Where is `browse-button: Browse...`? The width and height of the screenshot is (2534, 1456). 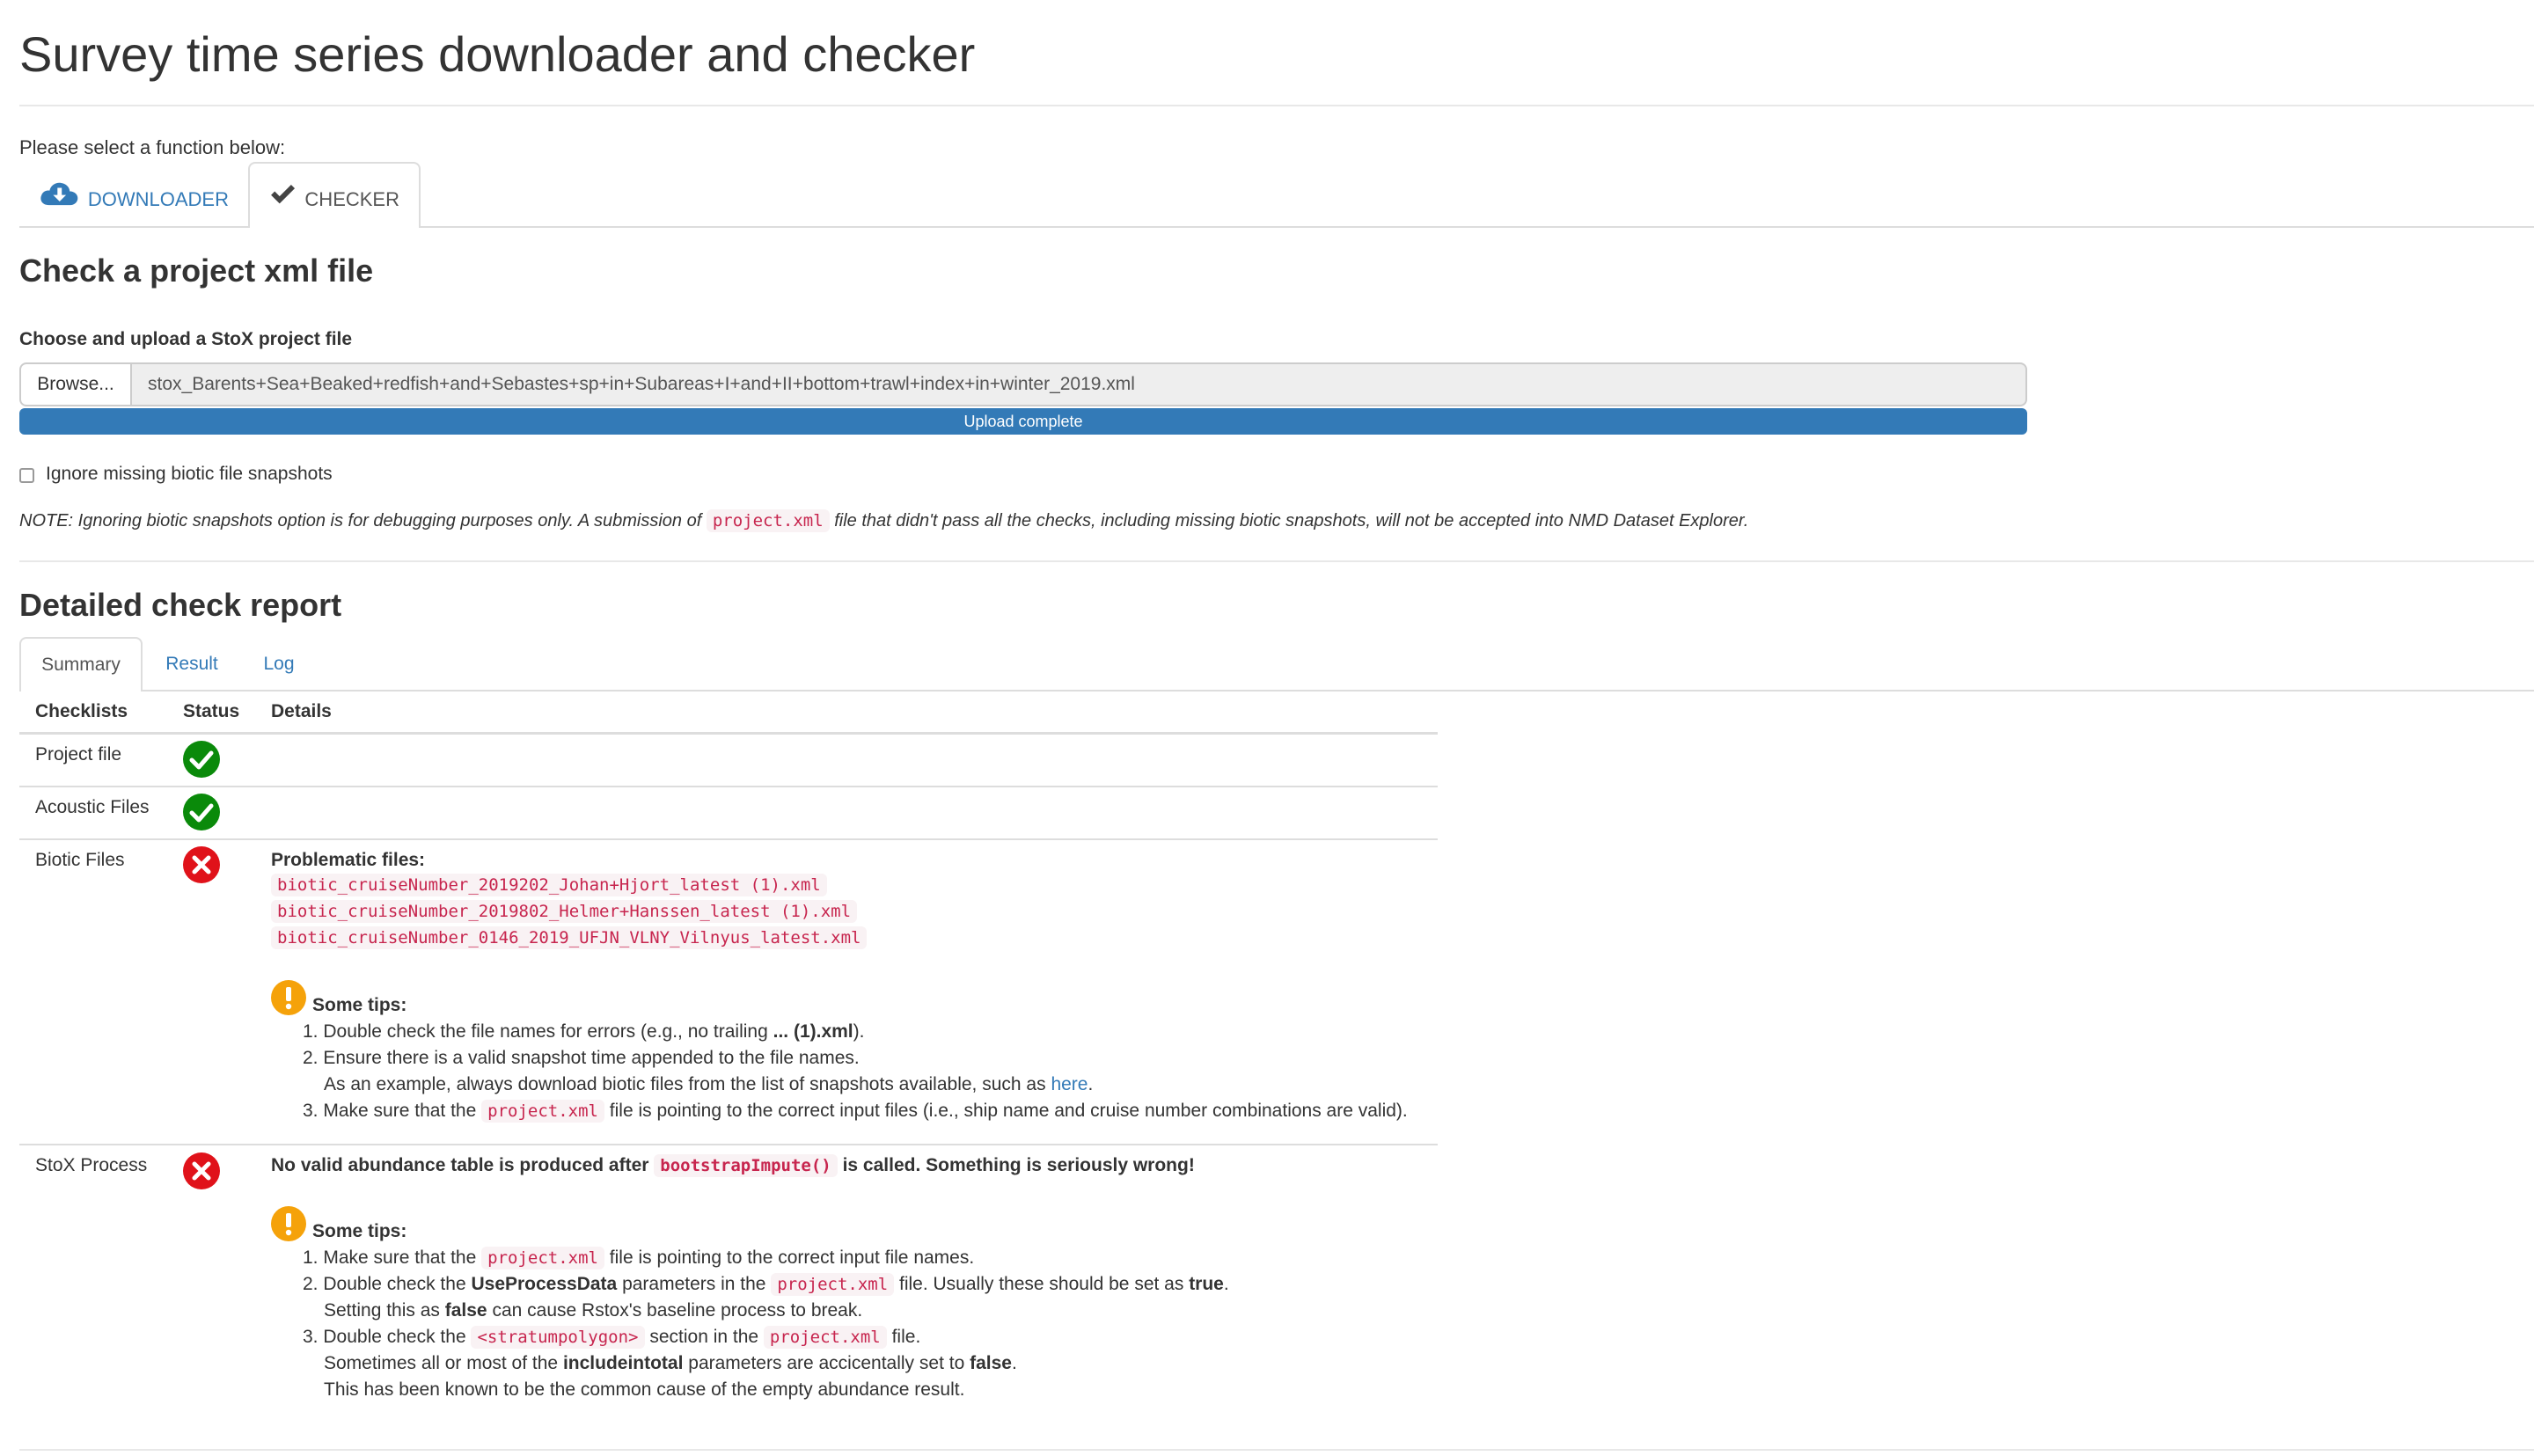
browse-button: Browse... is located at coordinates (75, 384).